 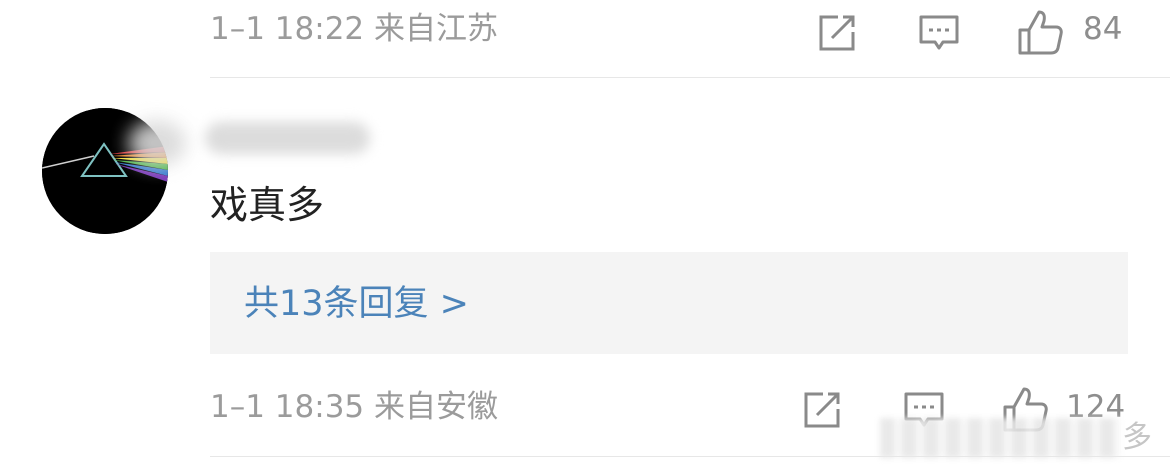 What do you see at coordinates (1103, 29) in the screenshot?
I see `top-like-count: 84` at bounding box center [1103, 29].